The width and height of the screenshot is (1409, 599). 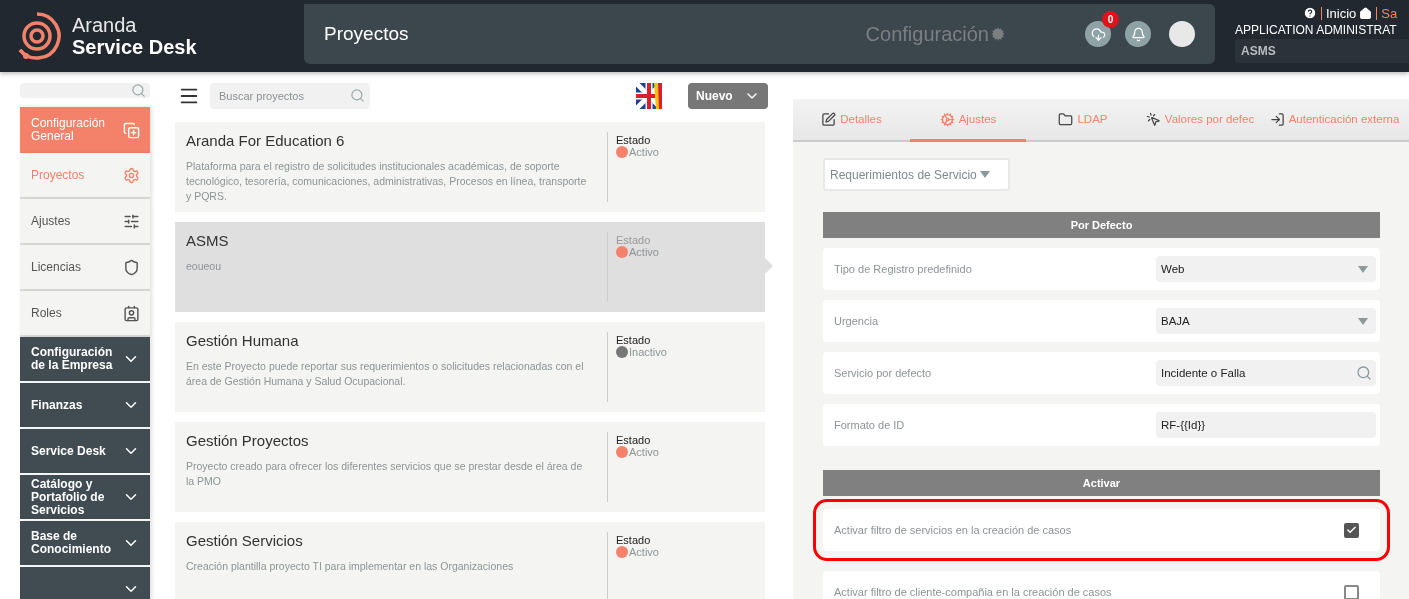 What do you see at coordinates (350, 566) in the screenshot?
I see `project-description: Creación plantilla proyecto TI para implementar en las Organizaciones` at bounding box center [350, 566].